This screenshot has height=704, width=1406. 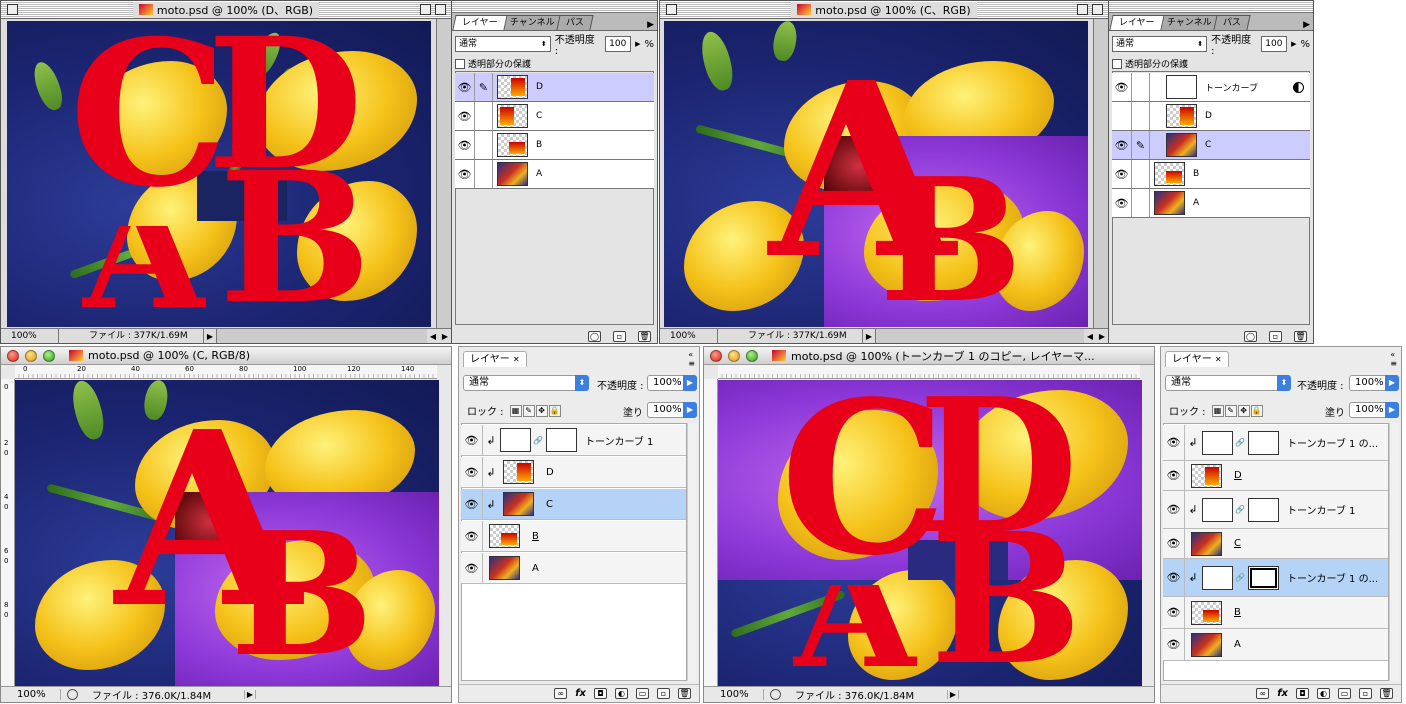 I want to click on opacity-input: 100, so click(x=618, y=44).